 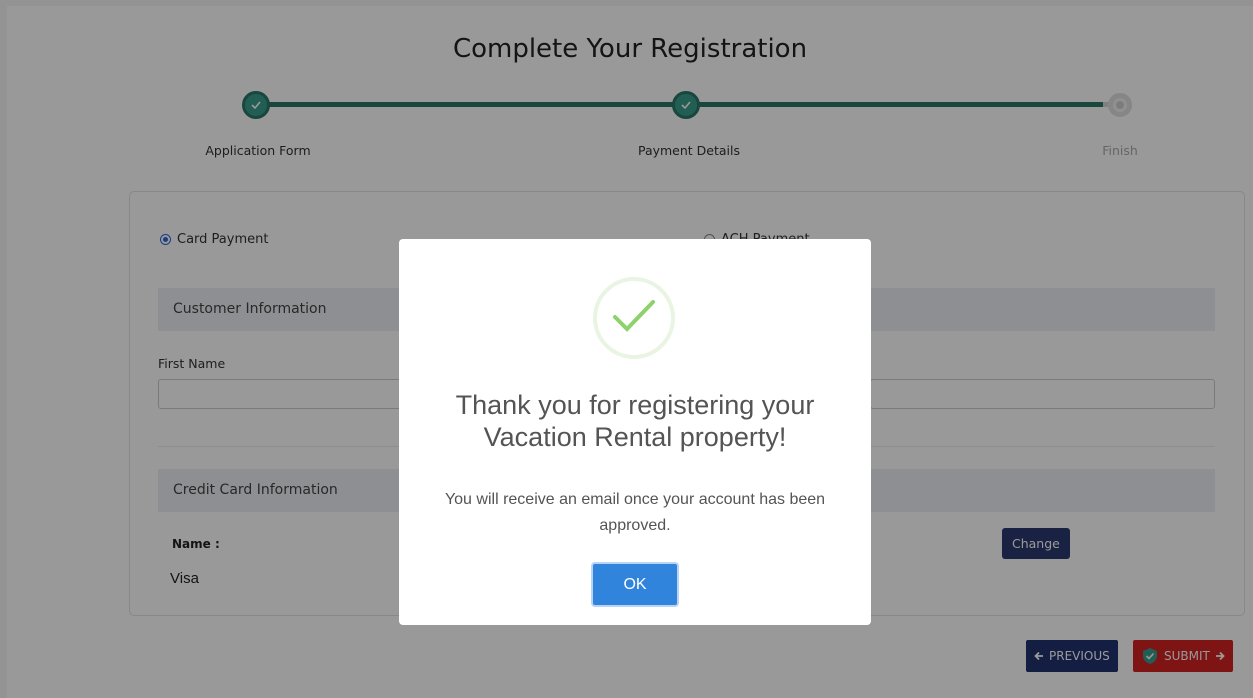 I want to click on ok-button: OK, so click(x=635, y=584).